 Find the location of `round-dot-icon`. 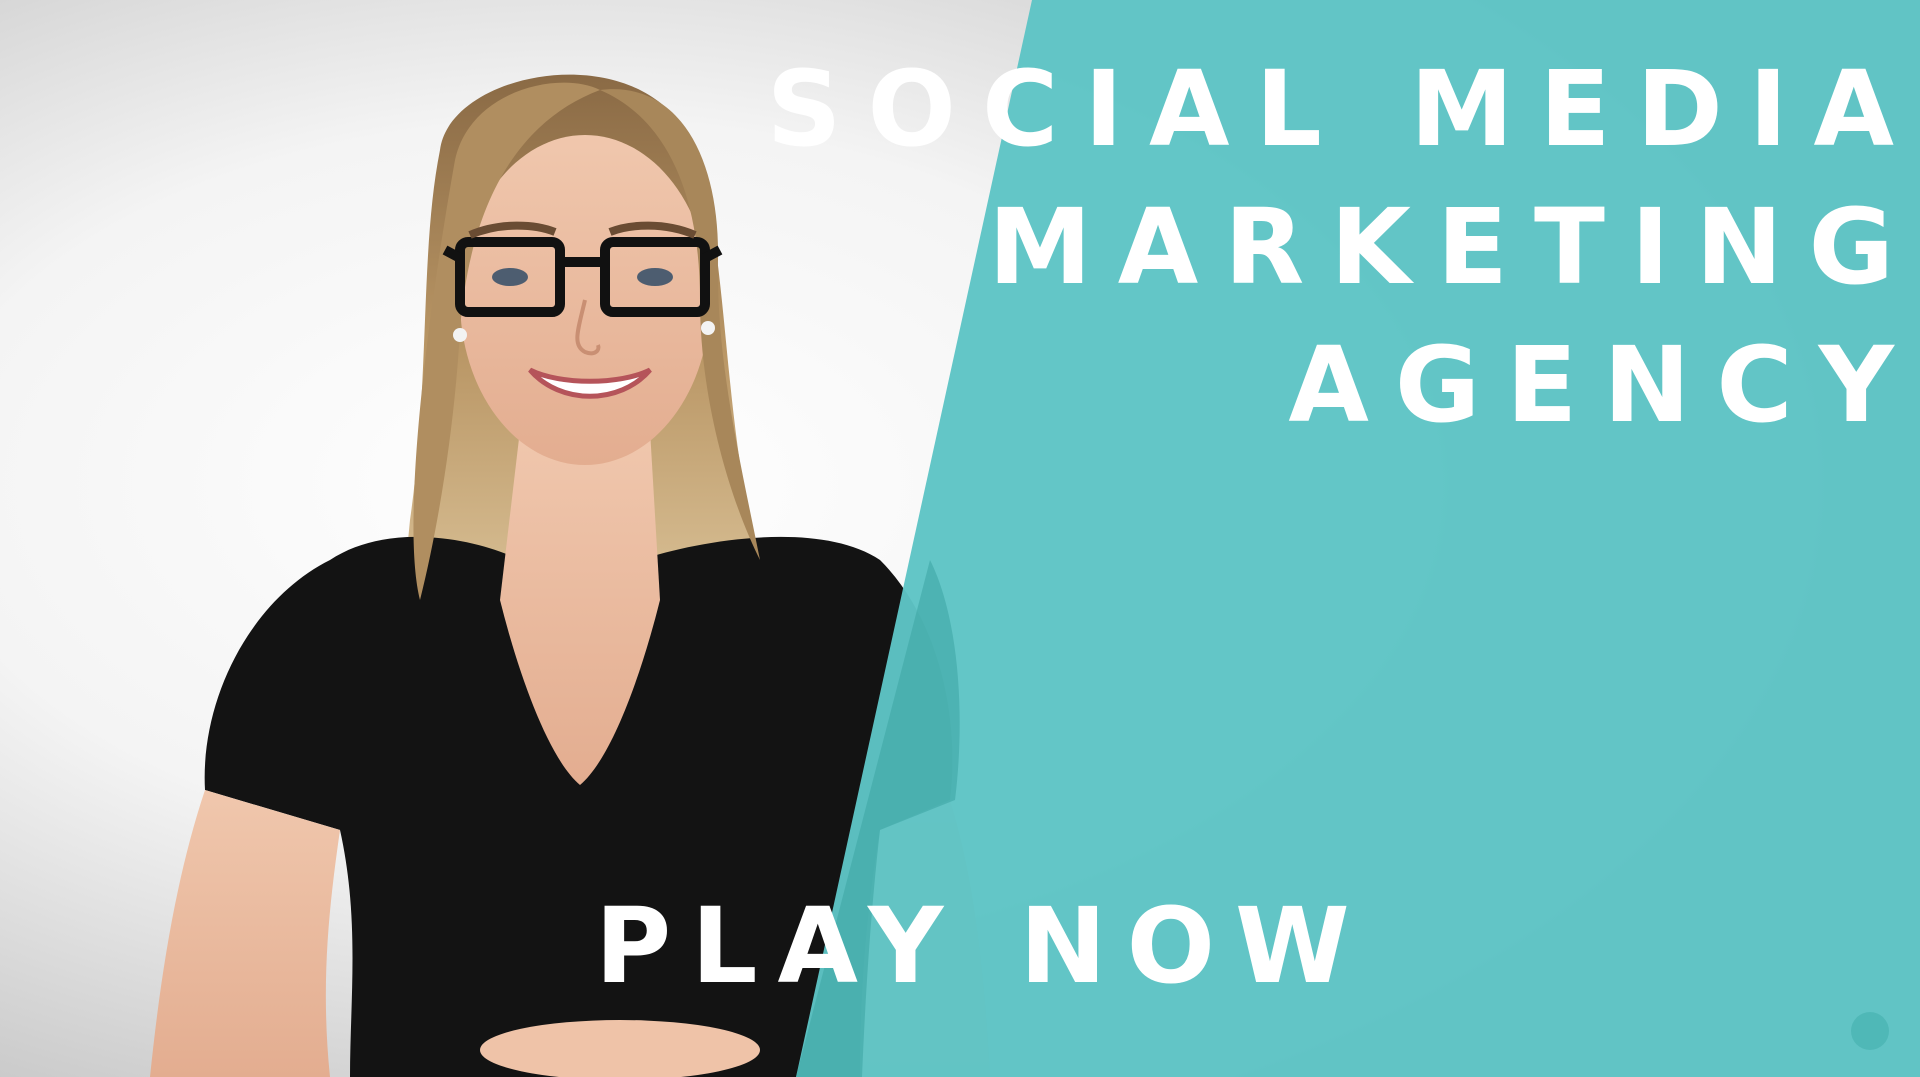

round-dot-icon is located at coordinates (1870, 1031).